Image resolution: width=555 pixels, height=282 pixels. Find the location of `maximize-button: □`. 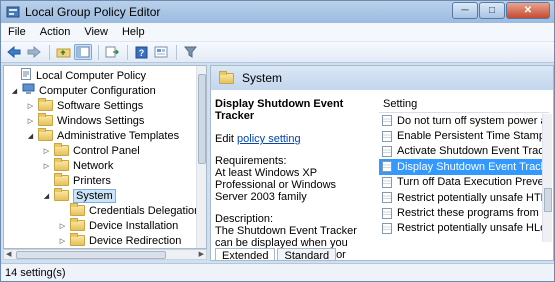

maximize-button: □ is located at coordinates (492, 10).